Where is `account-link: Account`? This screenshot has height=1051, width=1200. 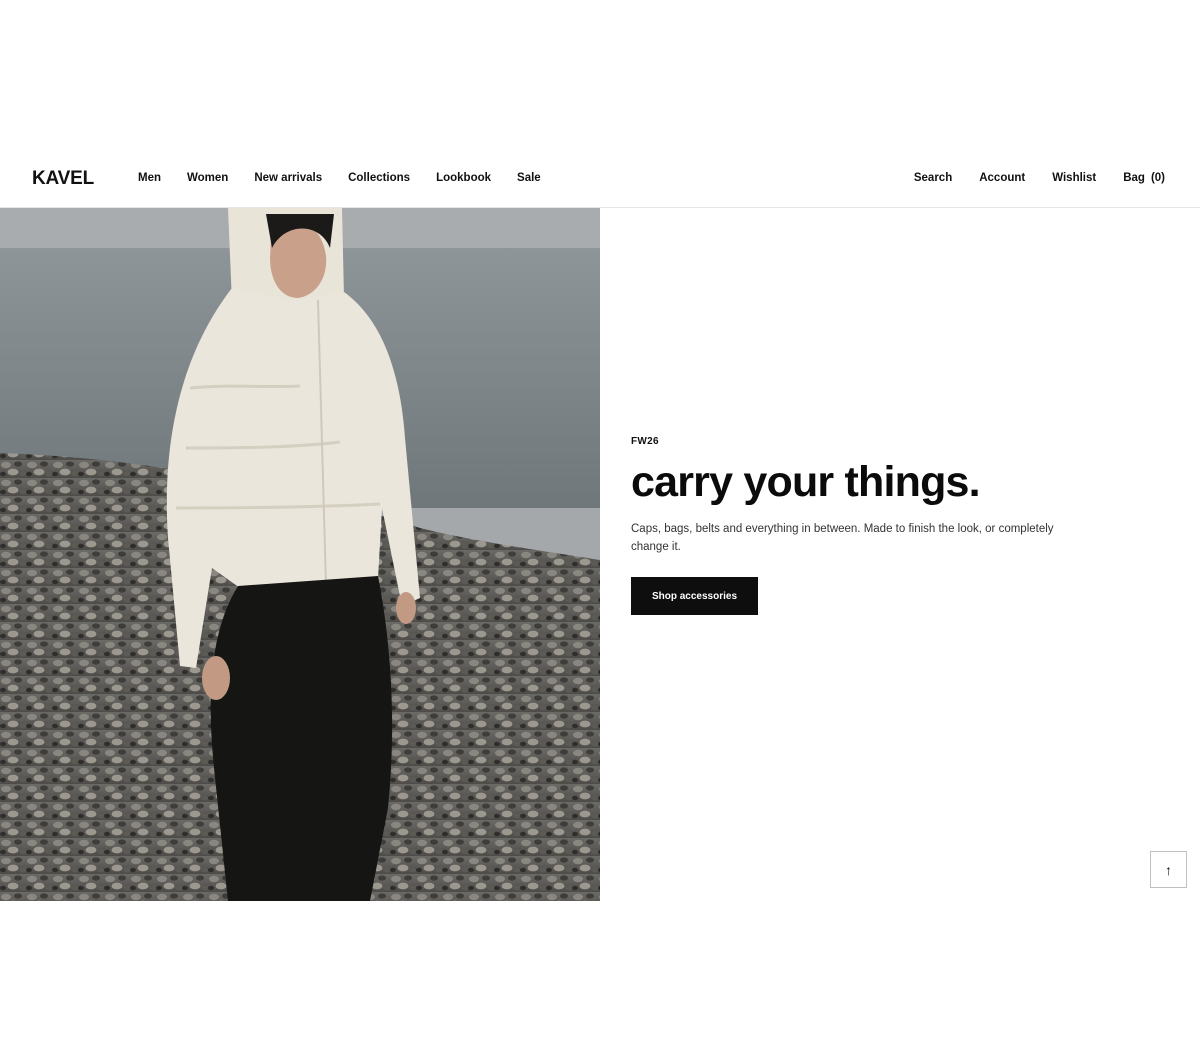
account-link: Account is located at coordinates (1002, 178).